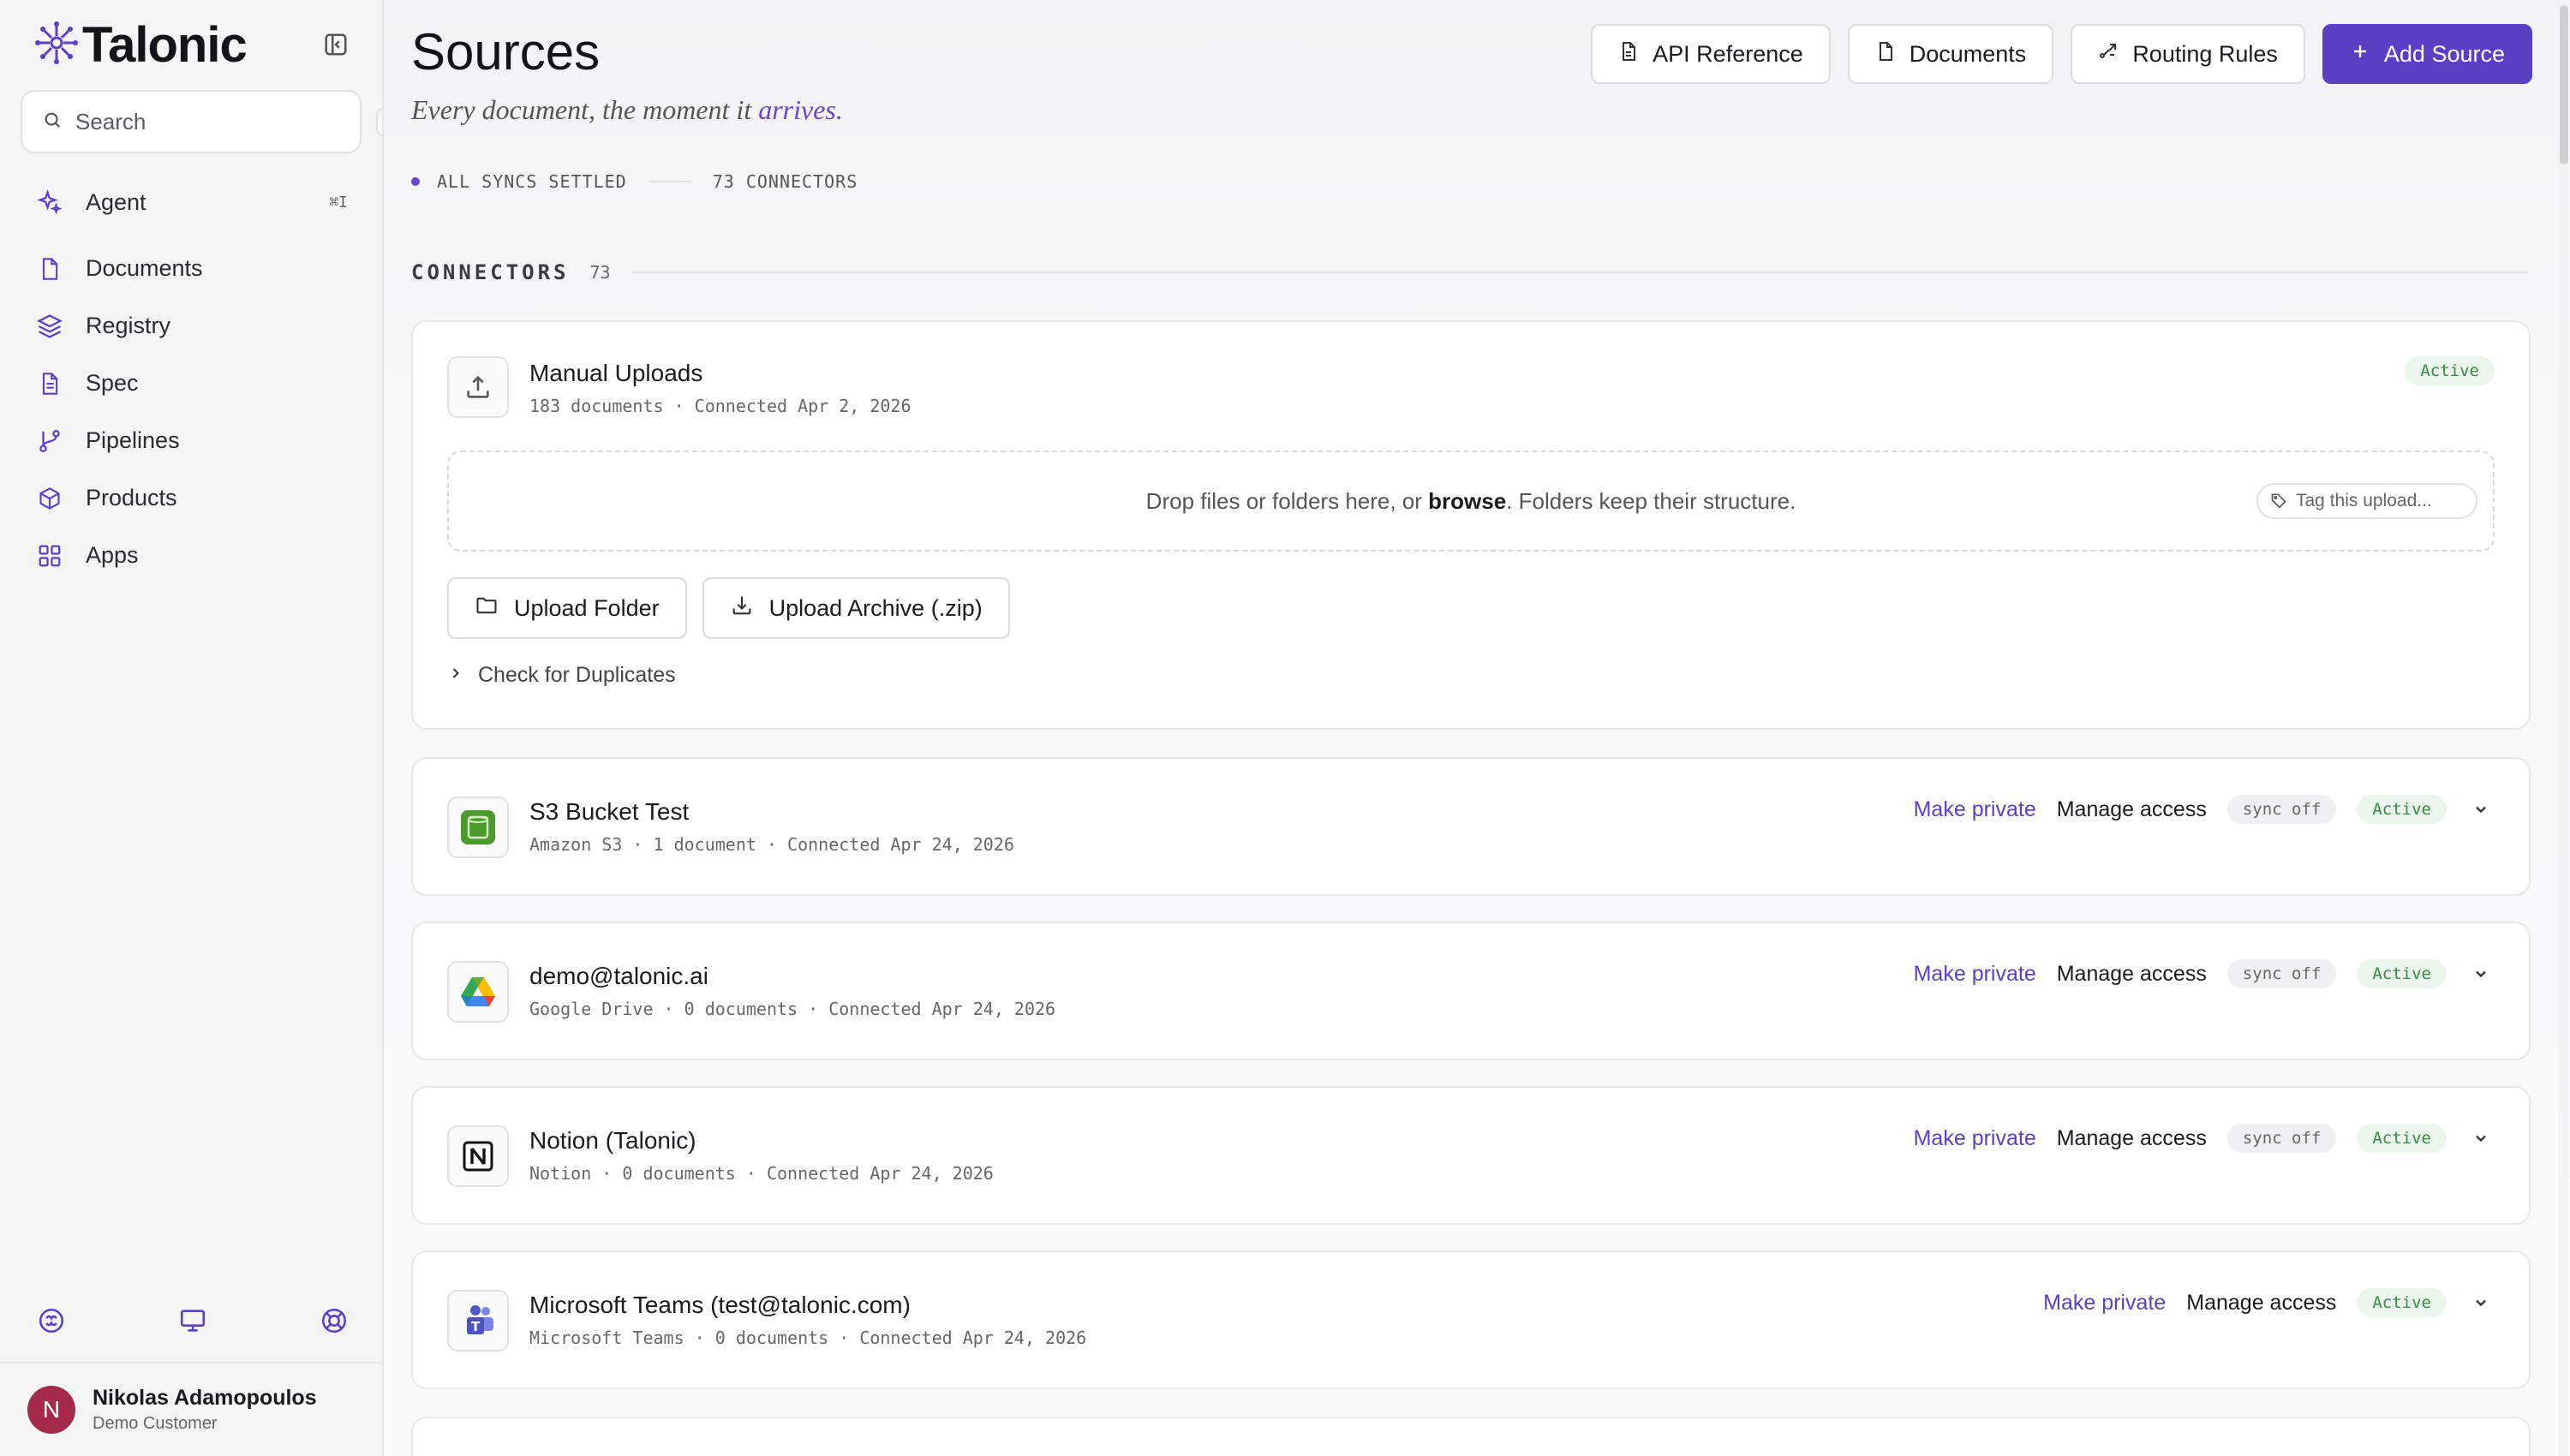  I want to click on layers-icon, so click(49, 327).